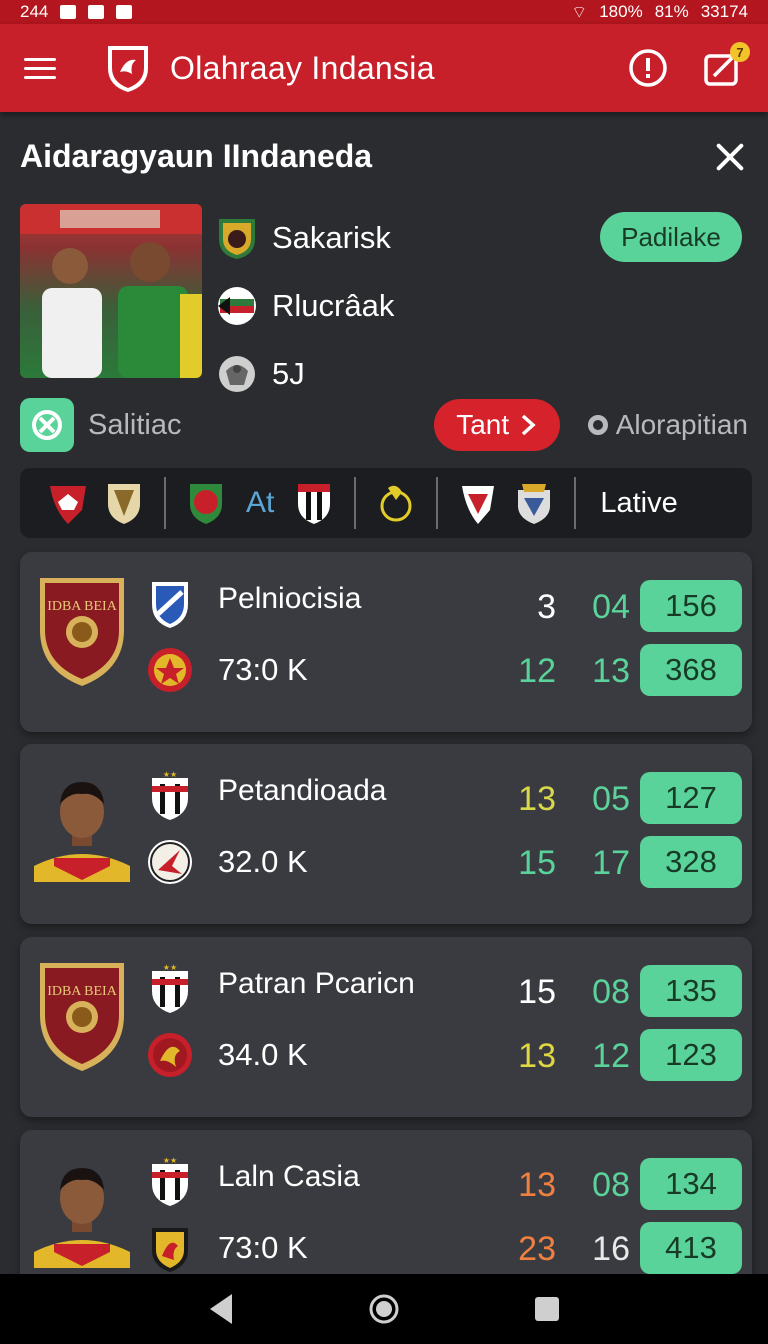  Describe the element at coordinates (691, 798) in the screenshot. I see `score-pill: 127` at that location.